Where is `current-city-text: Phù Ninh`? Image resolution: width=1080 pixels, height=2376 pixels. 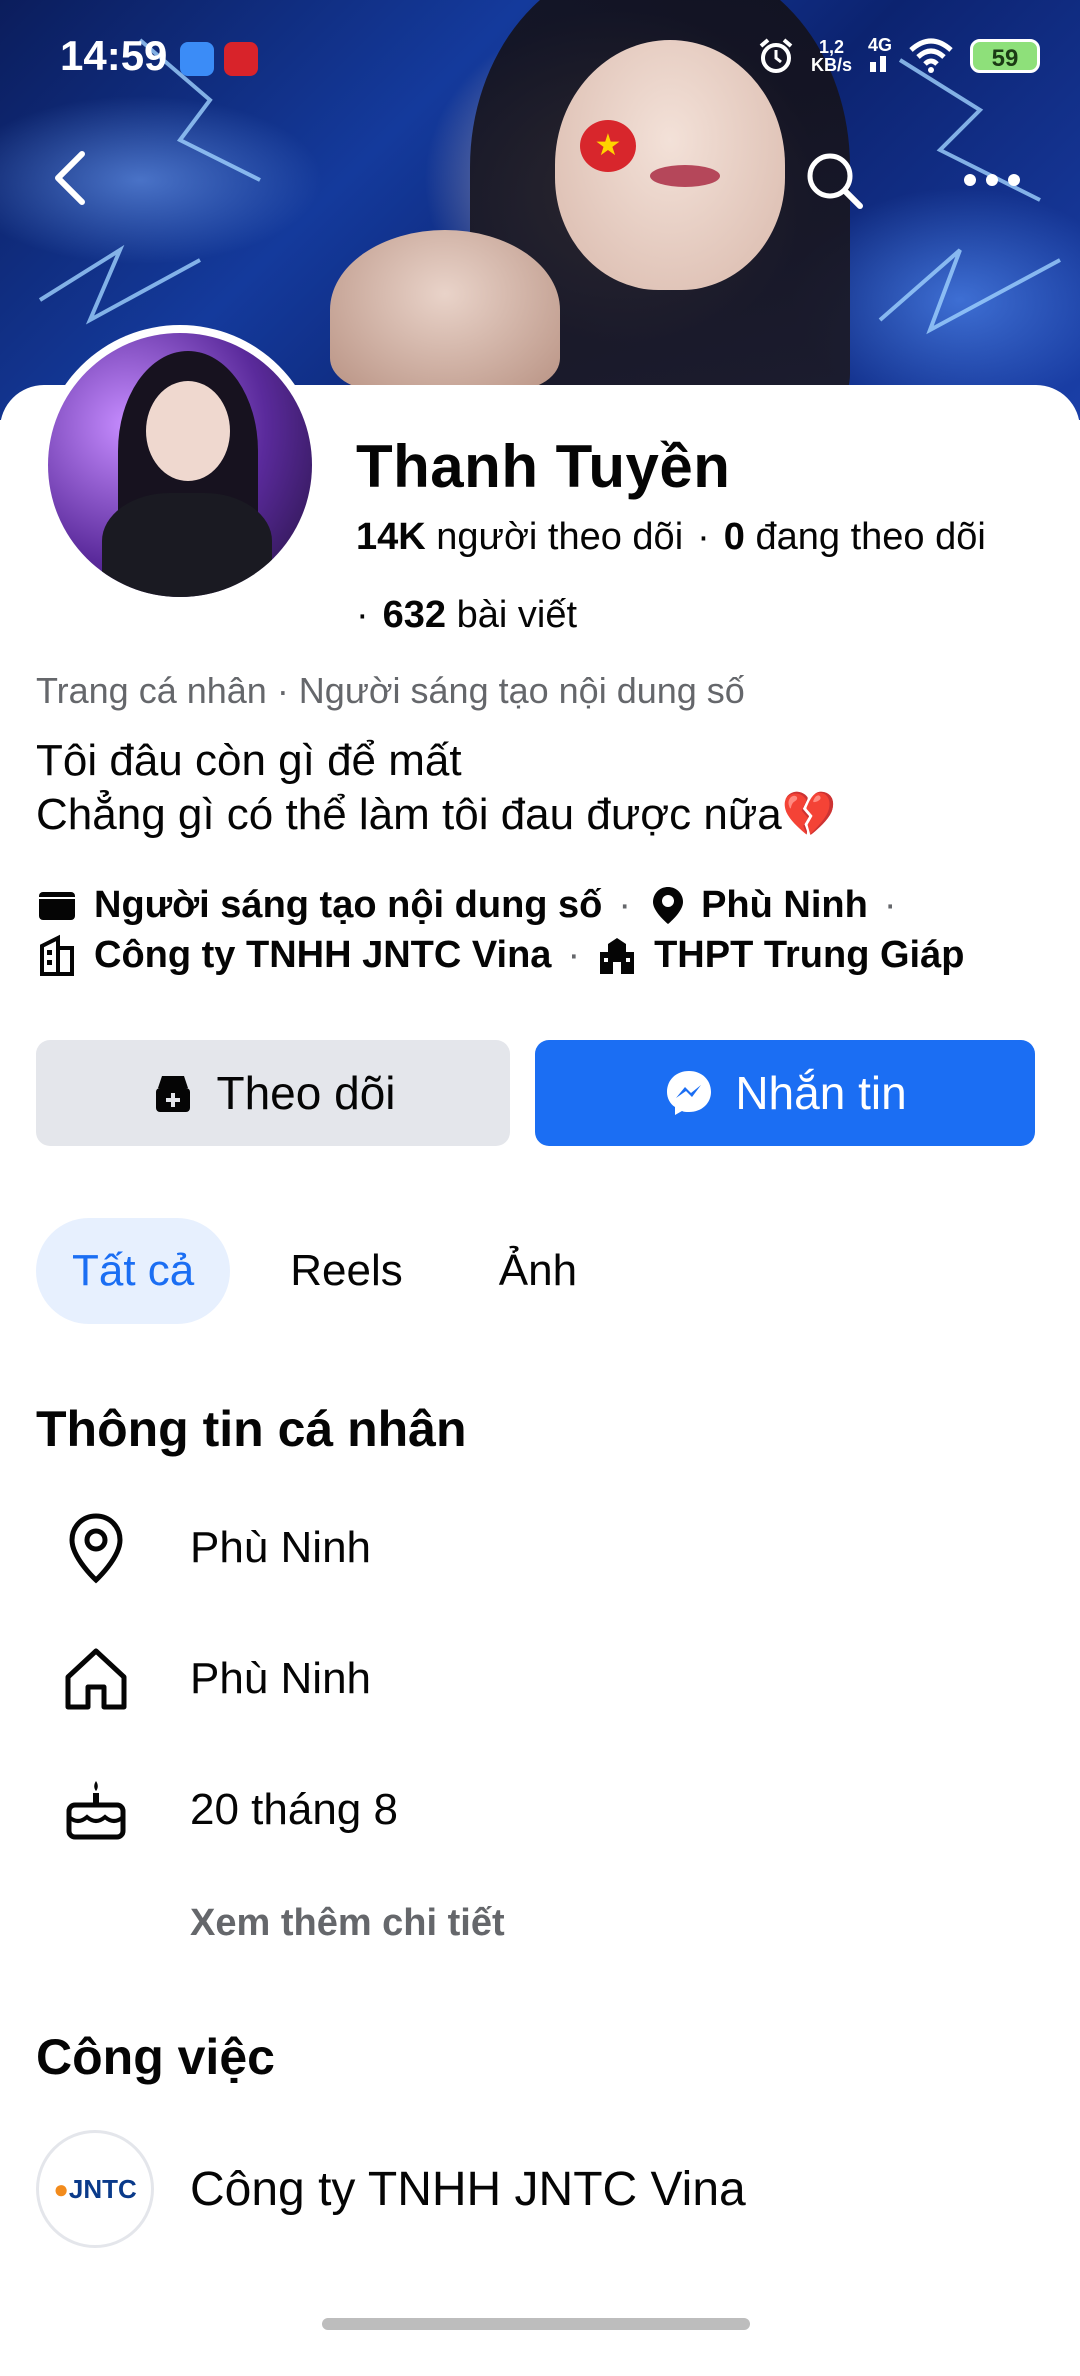
current-city-text: Phù Ninh is located at coordinates (281, 1547).